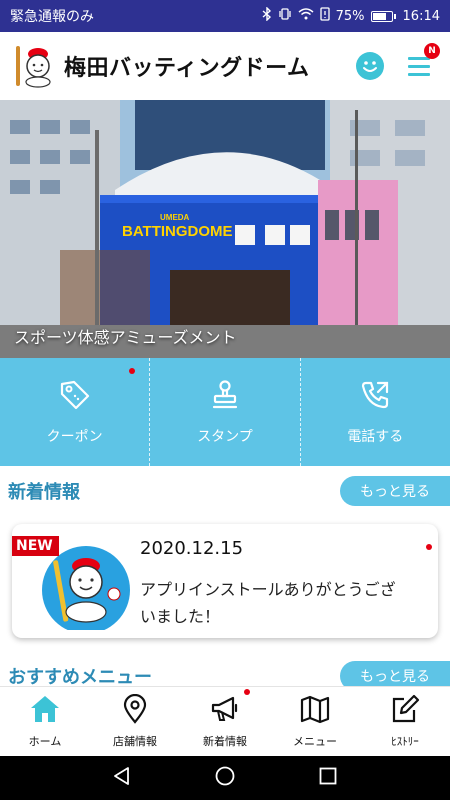 The width and height of the screenshot is (450, 800). Describe the element at coordinates (432, 51) in the screenshot. I see `notification-badge: N` at that location.